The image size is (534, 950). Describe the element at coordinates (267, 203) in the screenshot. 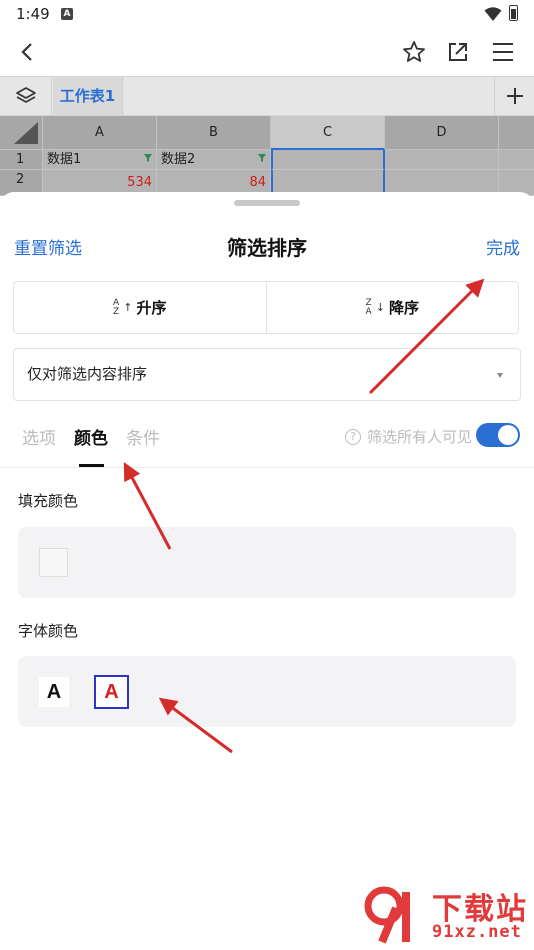

I see `drag-handle` at that location.